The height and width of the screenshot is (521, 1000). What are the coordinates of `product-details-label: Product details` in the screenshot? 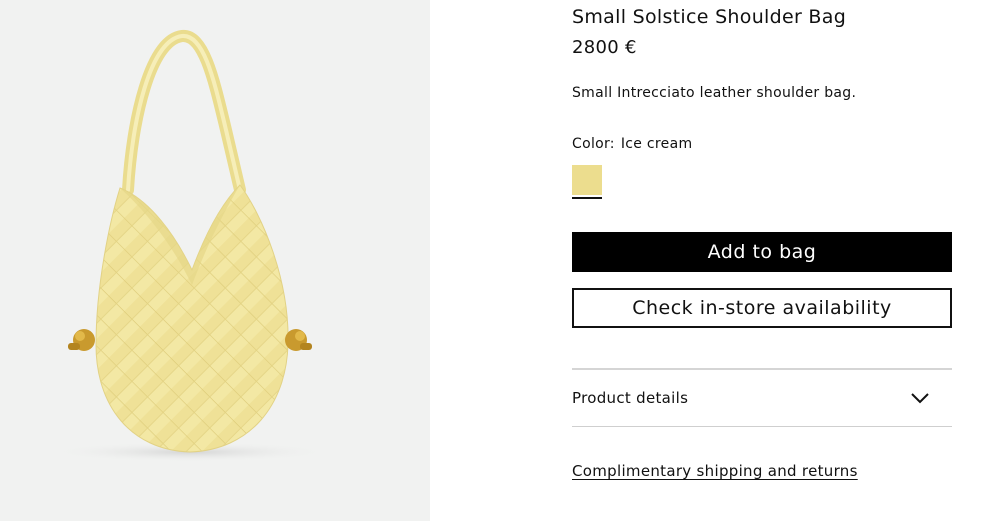 It's located at (630, 398).